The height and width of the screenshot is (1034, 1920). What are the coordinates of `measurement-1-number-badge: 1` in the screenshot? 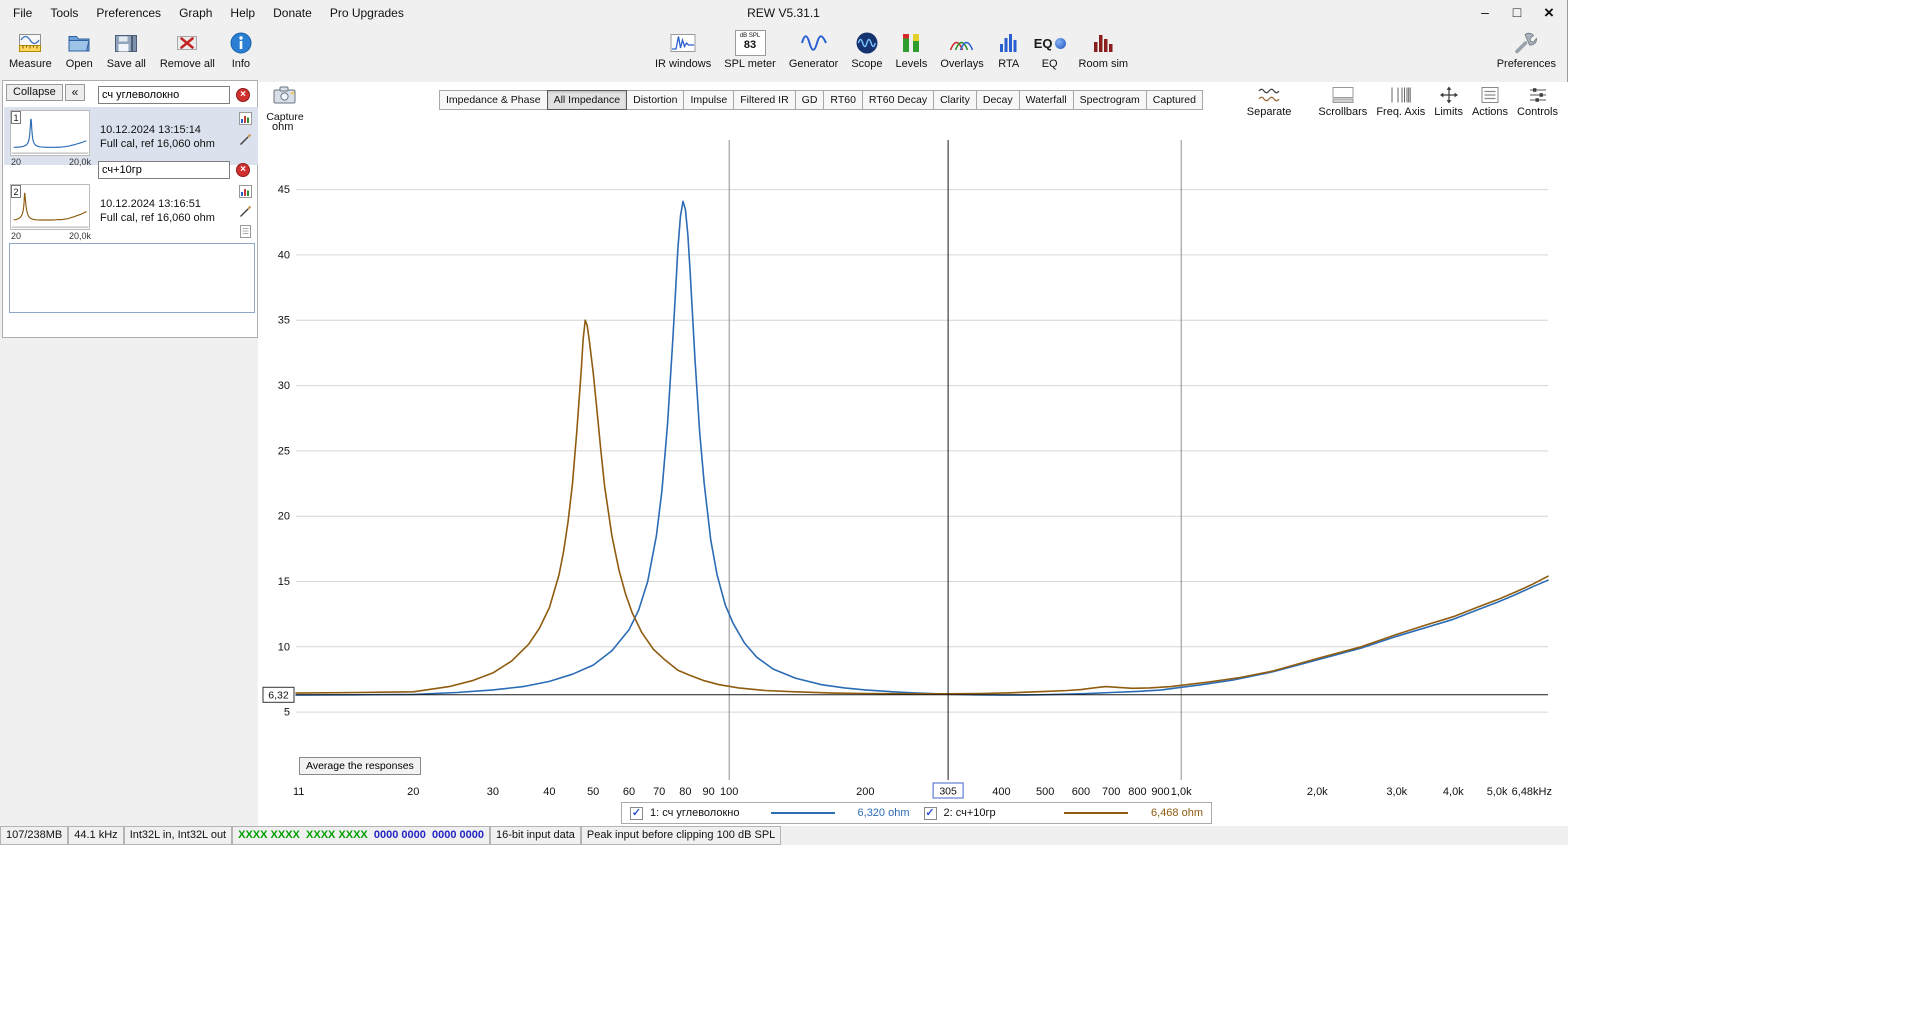 It's located at (16, 117).